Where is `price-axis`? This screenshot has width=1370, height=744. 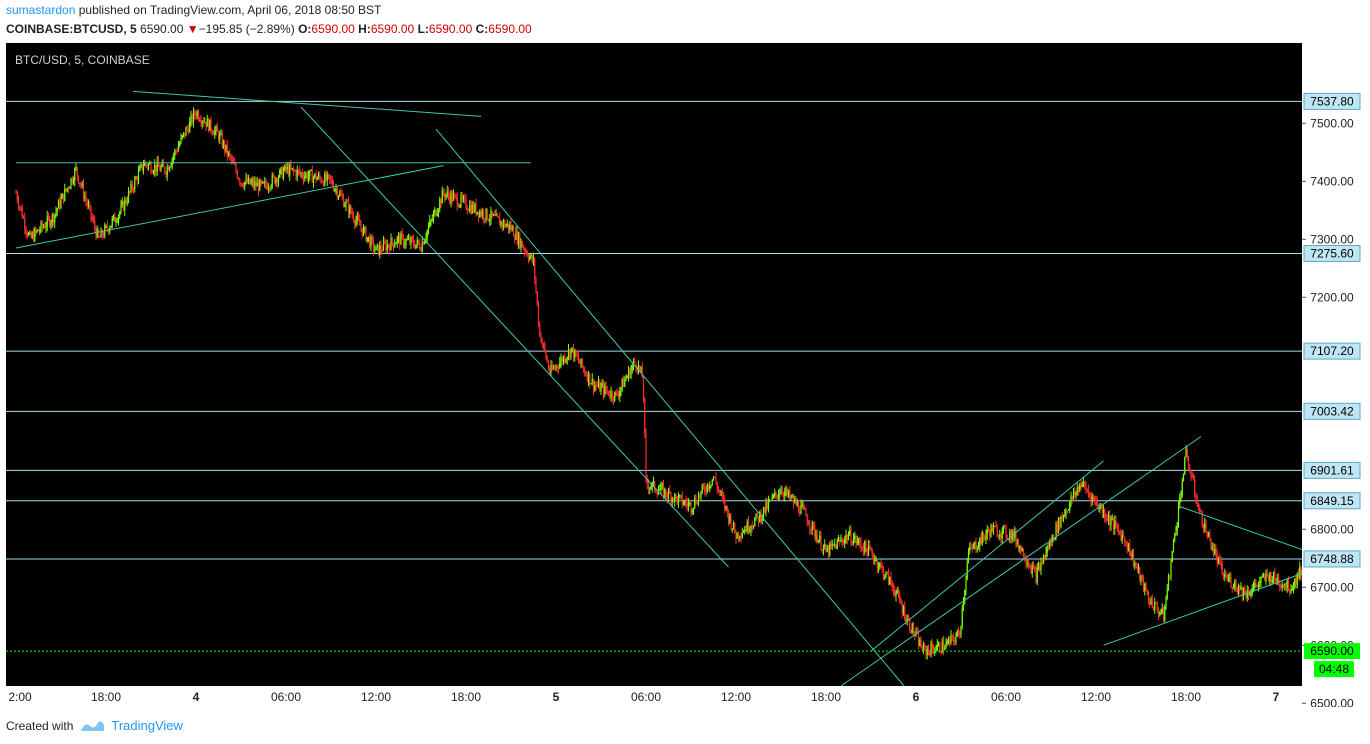 price-axis is located at coordinates (1333, 375).